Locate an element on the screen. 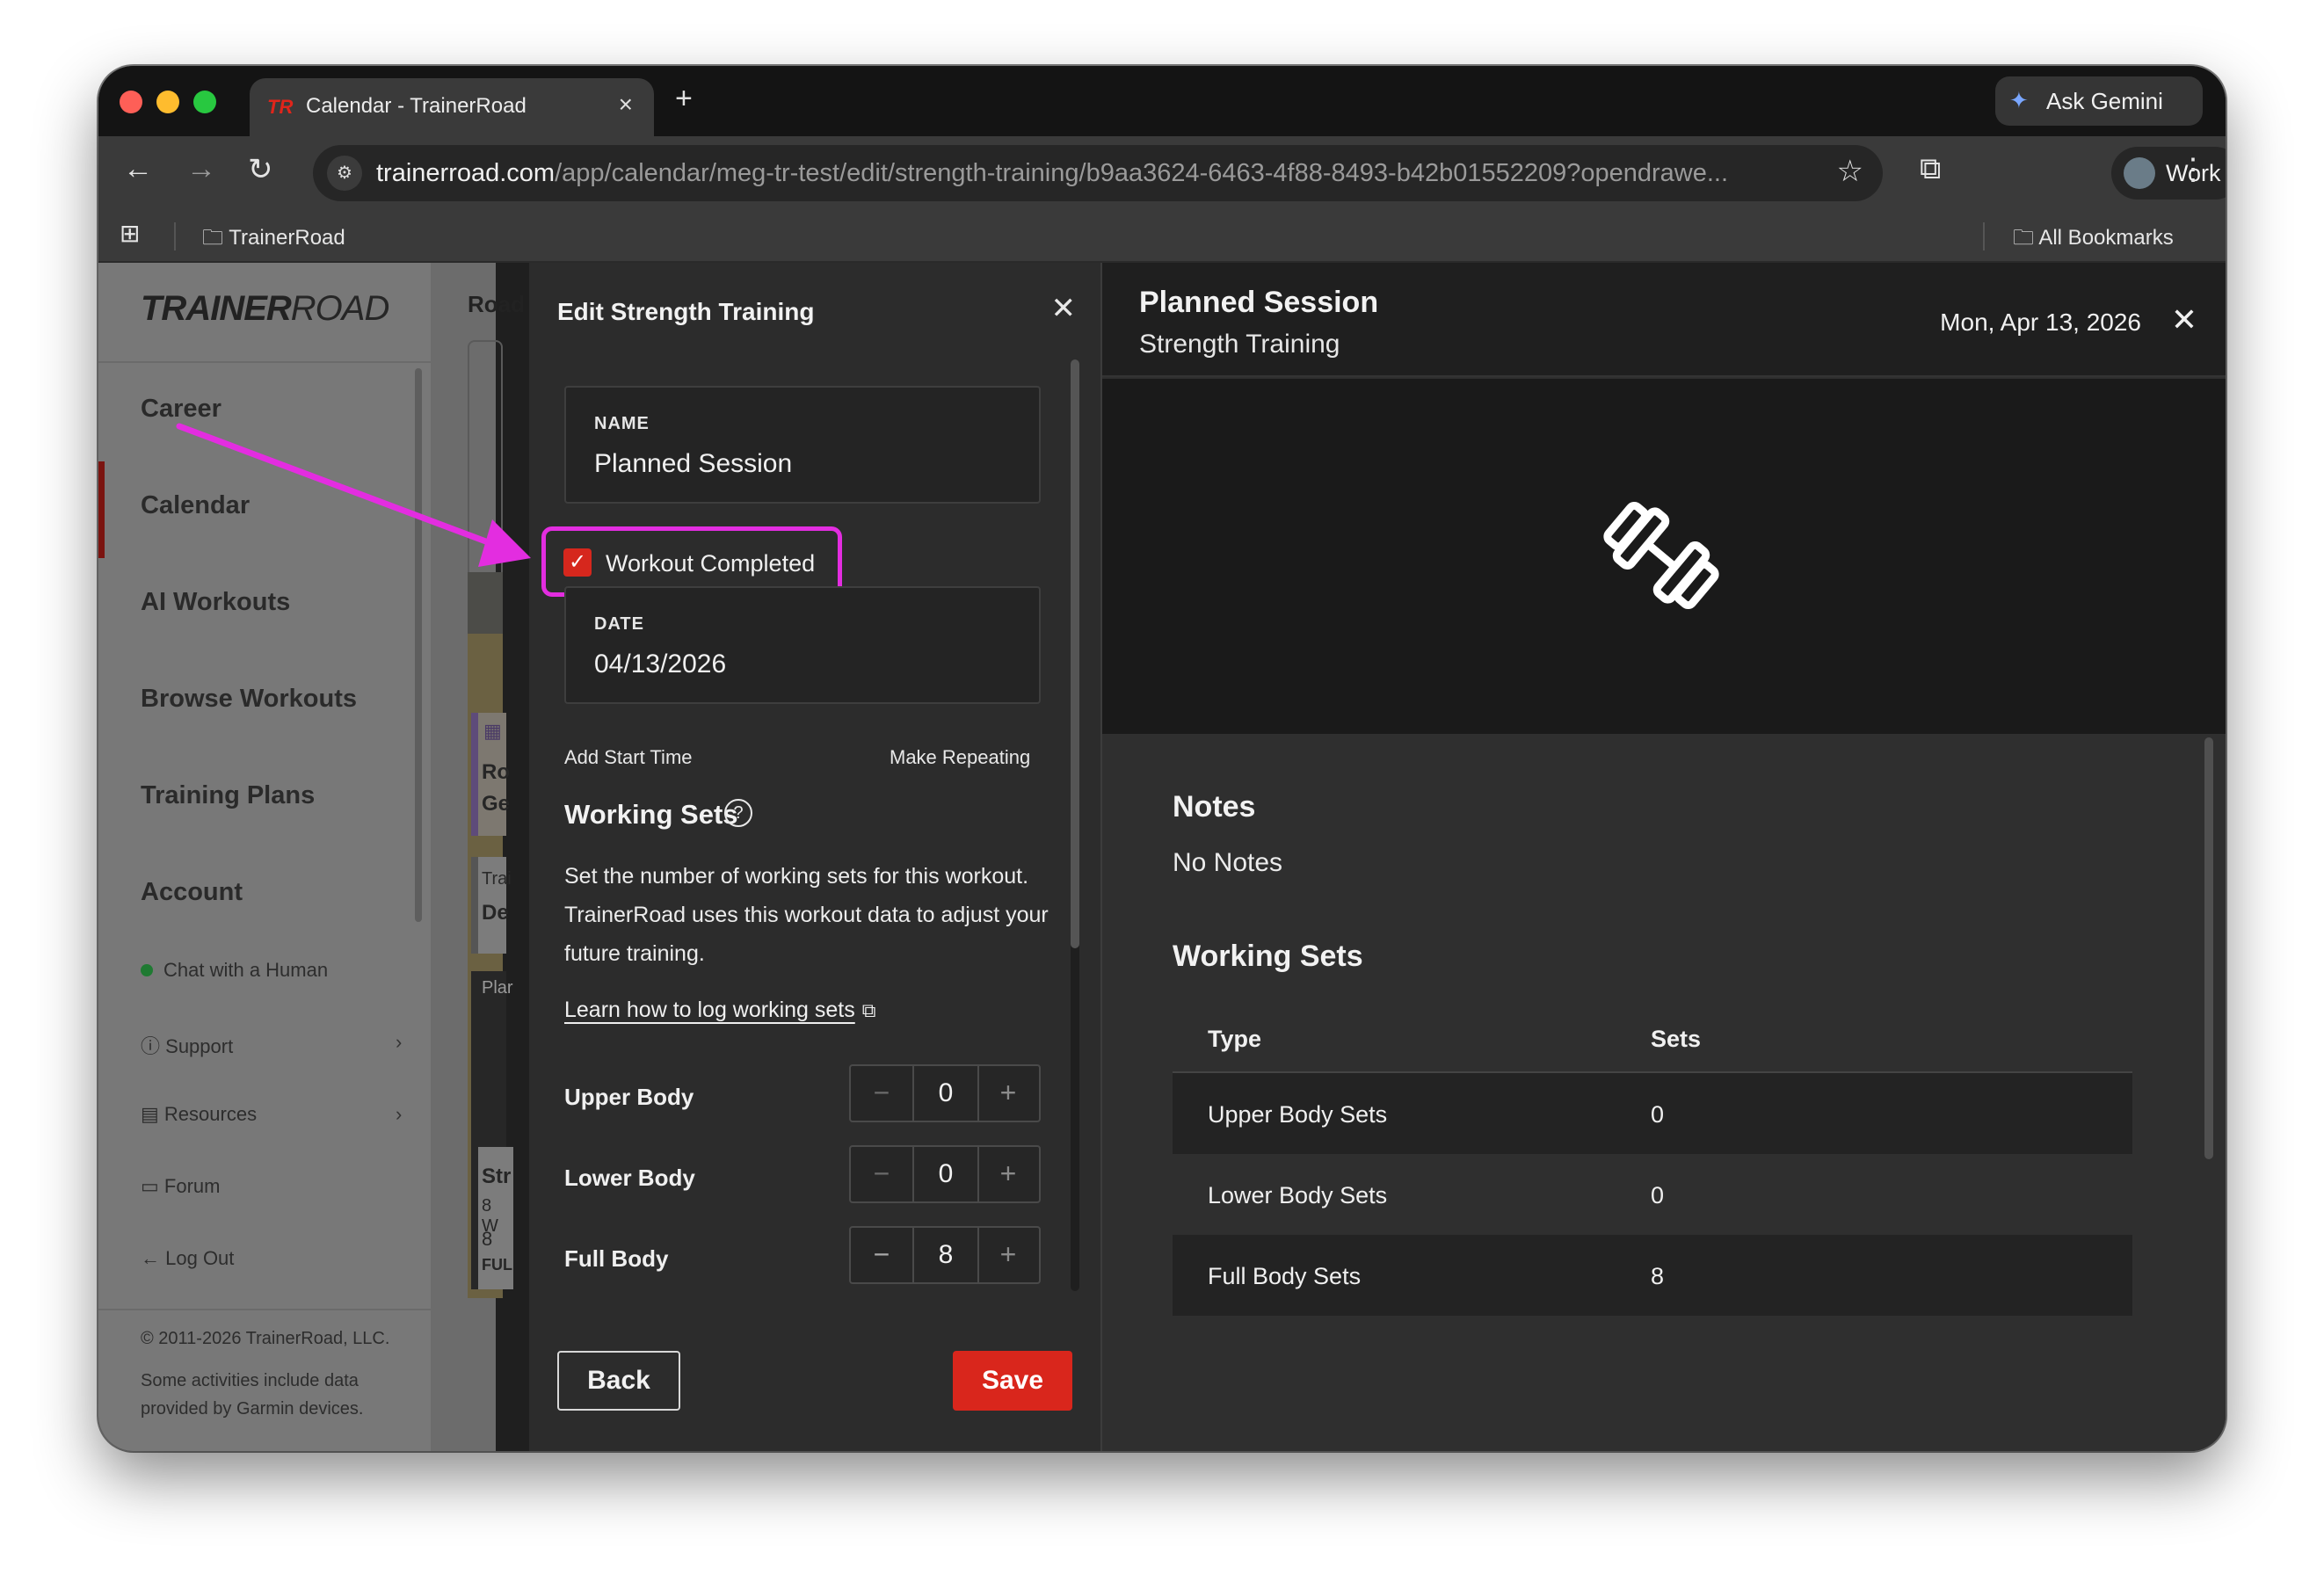  sidebar-item-account: Account is located at coordinates (192, 892).